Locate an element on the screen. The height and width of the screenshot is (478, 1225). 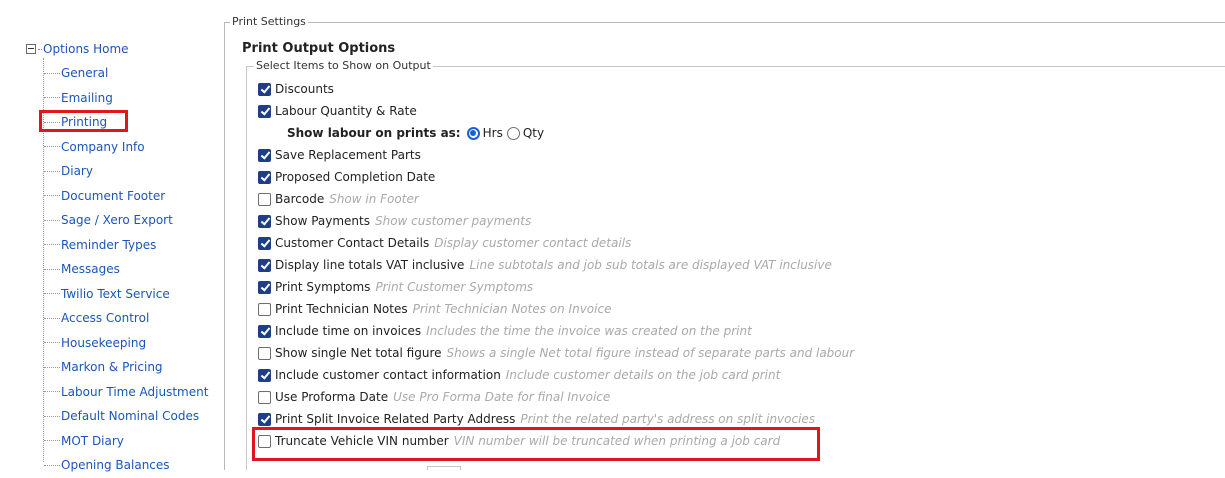
partial-input-box is located at coordinates (444, 468).